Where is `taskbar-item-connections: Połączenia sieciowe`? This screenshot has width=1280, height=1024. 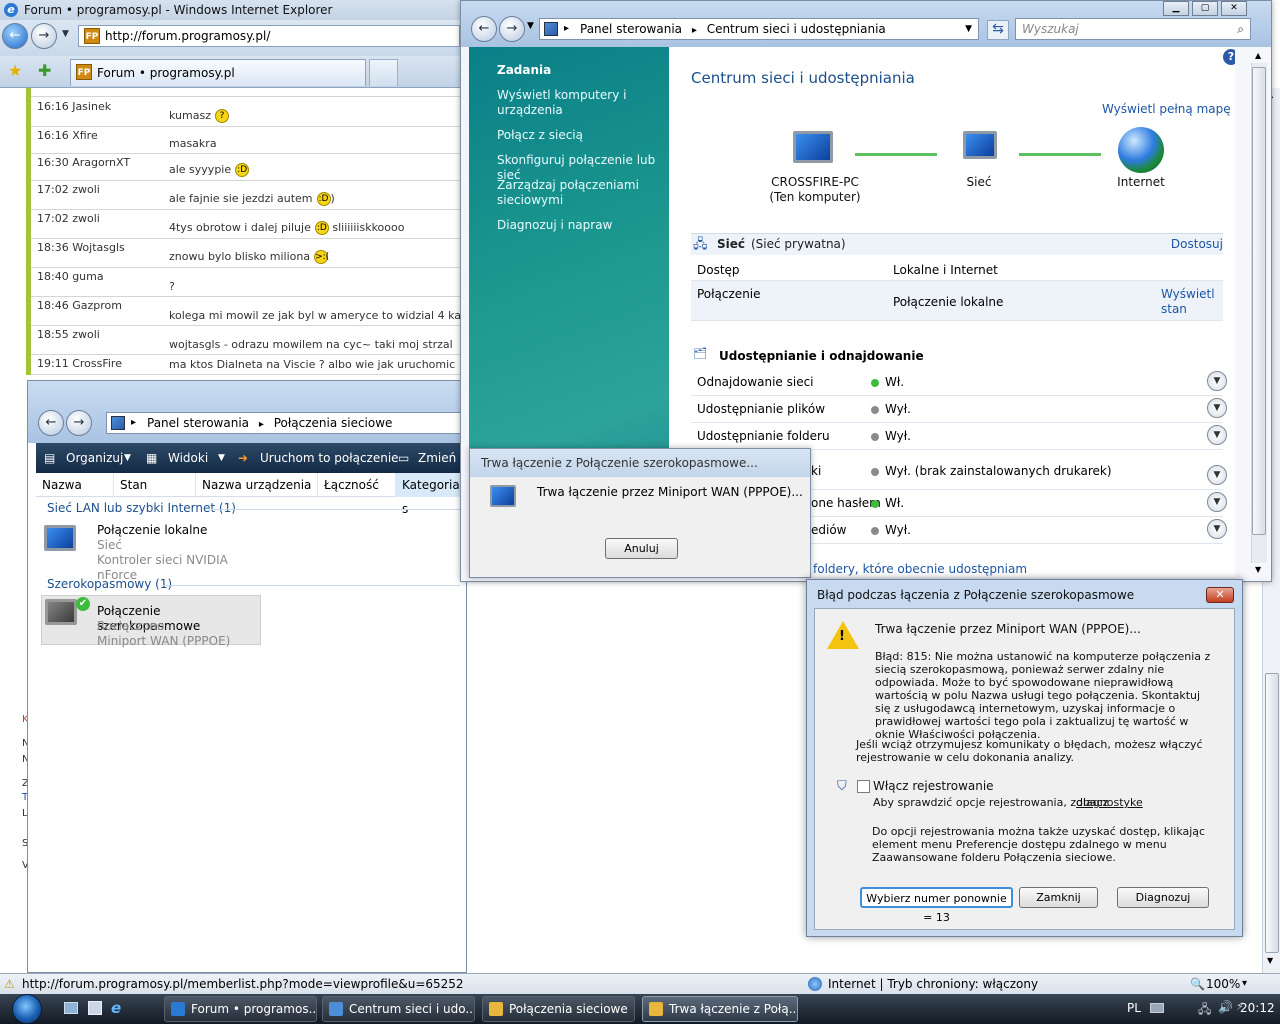
taskbar-item-connections: Połączenia sieciowe is located at coordinates (558, 1009).